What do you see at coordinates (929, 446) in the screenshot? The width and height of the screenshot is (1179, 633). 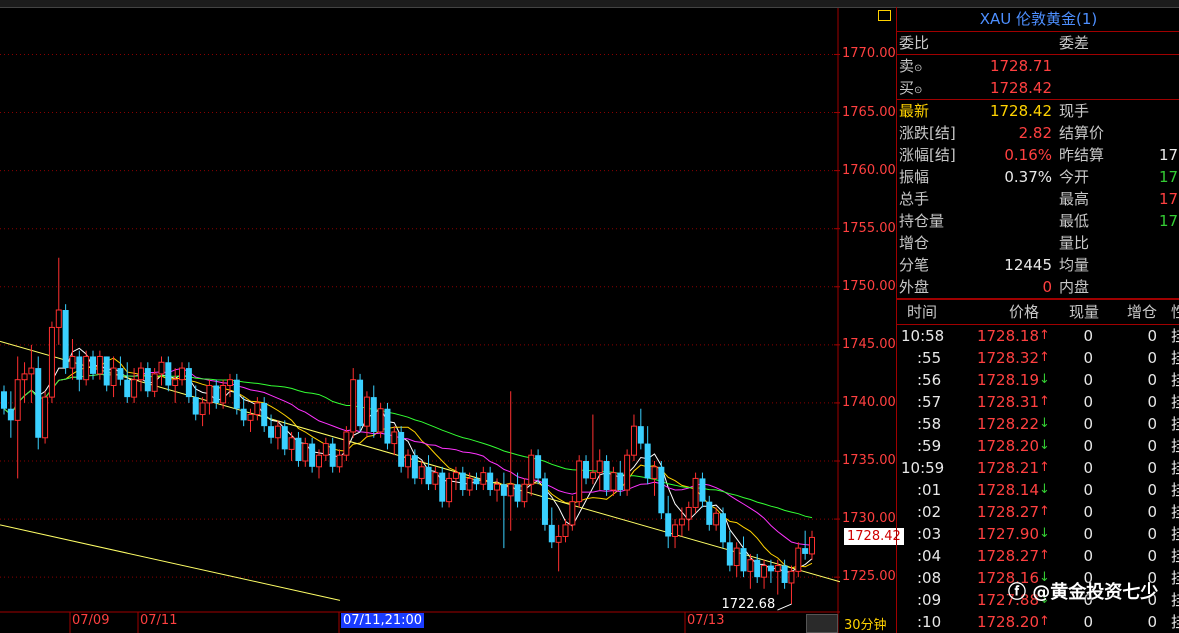 I see `tick-time: :59` at bounding box center [929, 446].